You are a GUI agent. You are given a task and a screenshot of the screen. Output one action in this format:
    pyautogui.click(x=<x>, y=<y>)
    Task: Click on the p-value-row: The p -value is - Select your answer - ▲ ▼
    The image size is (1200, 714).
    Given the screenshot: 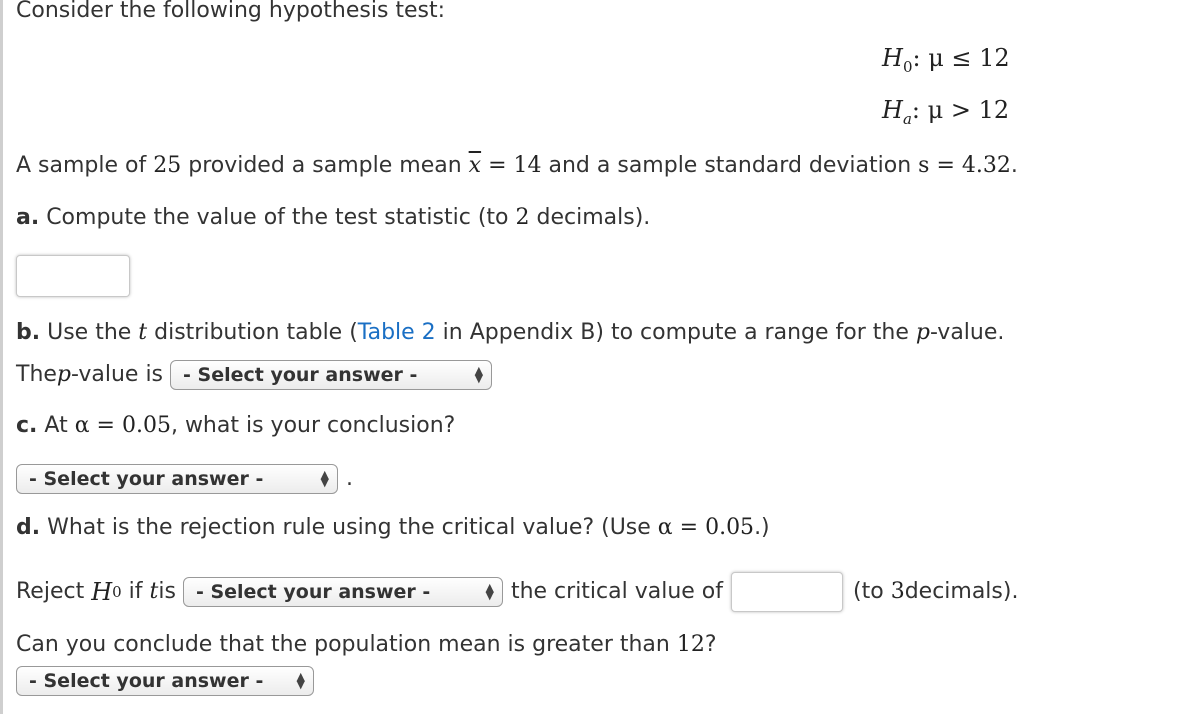 What is the action you would take?
    pyautogui.click(x=254, y=375)
    